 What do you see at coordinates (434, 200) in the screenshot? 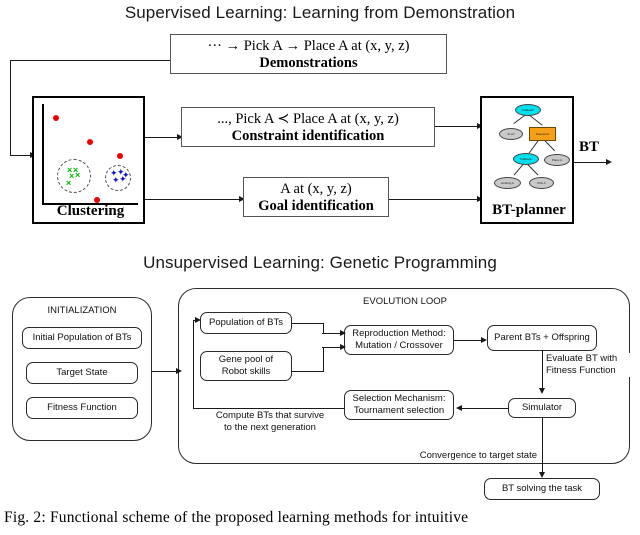
I see `connector-goal-to-planner` at bounding box center [434, 200].